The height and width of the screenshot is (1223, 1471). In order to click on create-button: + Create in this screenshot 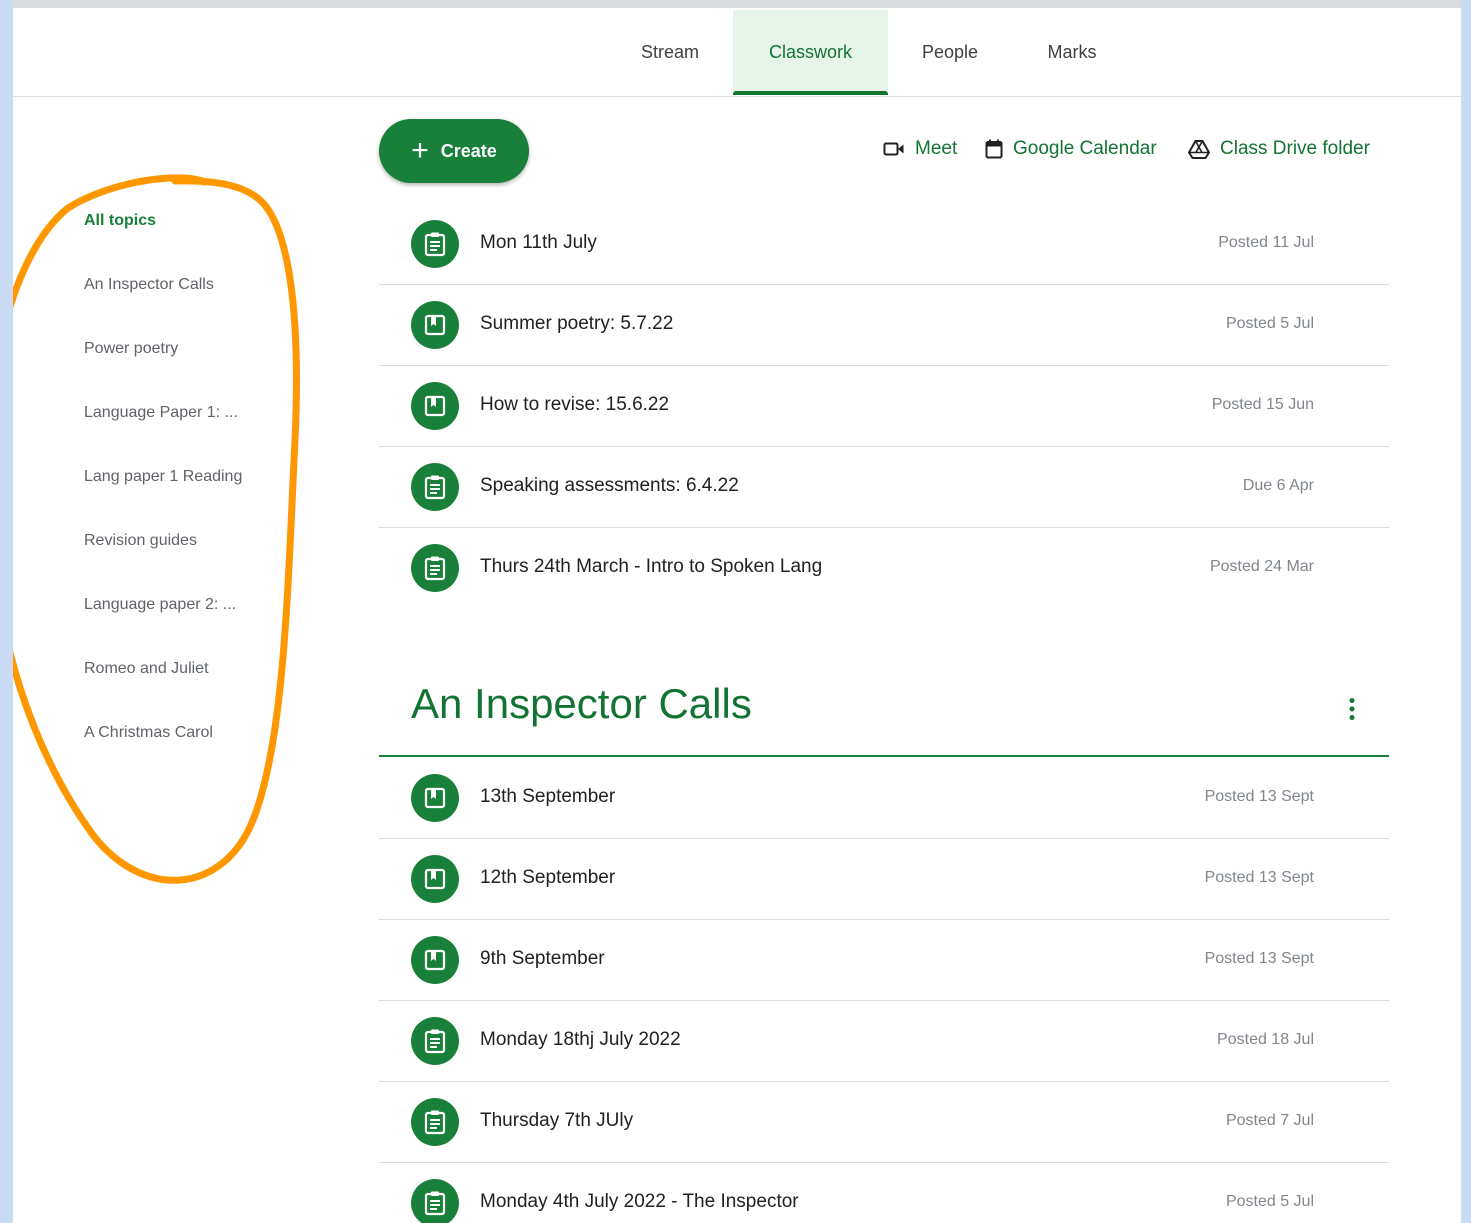, I will do `click(454, 151)`.